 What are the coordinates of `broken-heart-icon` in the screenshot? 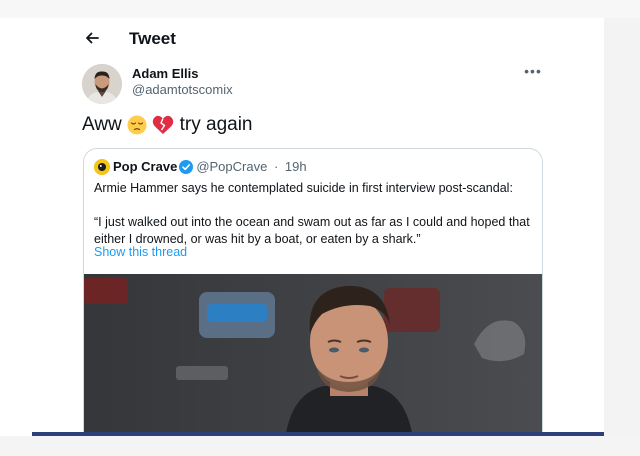 It's located at (163, 124).